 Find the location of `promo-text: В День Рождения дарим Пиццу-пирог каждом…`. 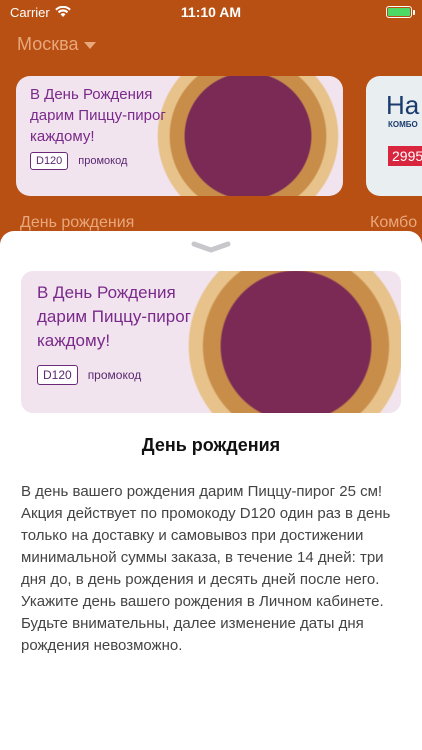

promo-text: В День Рождения дарим Пиццу-пирог каждом… is located at coordinates (98, 115).